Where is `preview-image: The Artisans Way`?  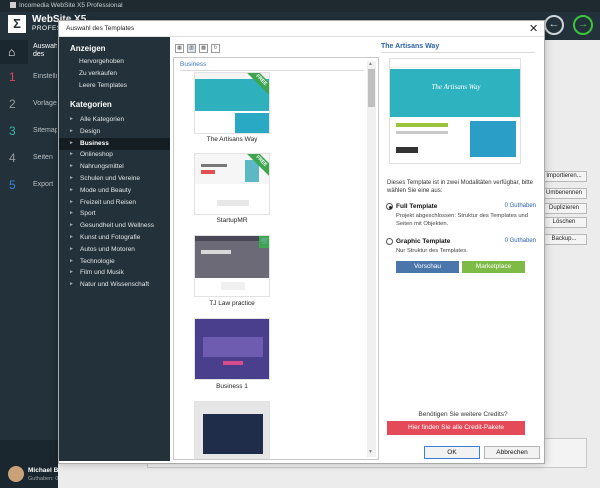 preview-image: The Artisans Way is located at coordinates (455, 111).